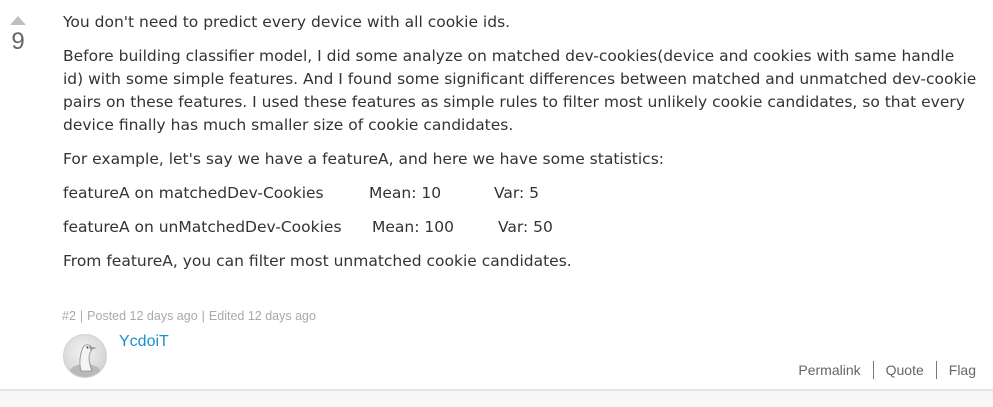  What do you see at coordinates (142, 316) in the screenshot?
I see `posted-time: Posted 12 days ago` at bounding box center [142, 316].